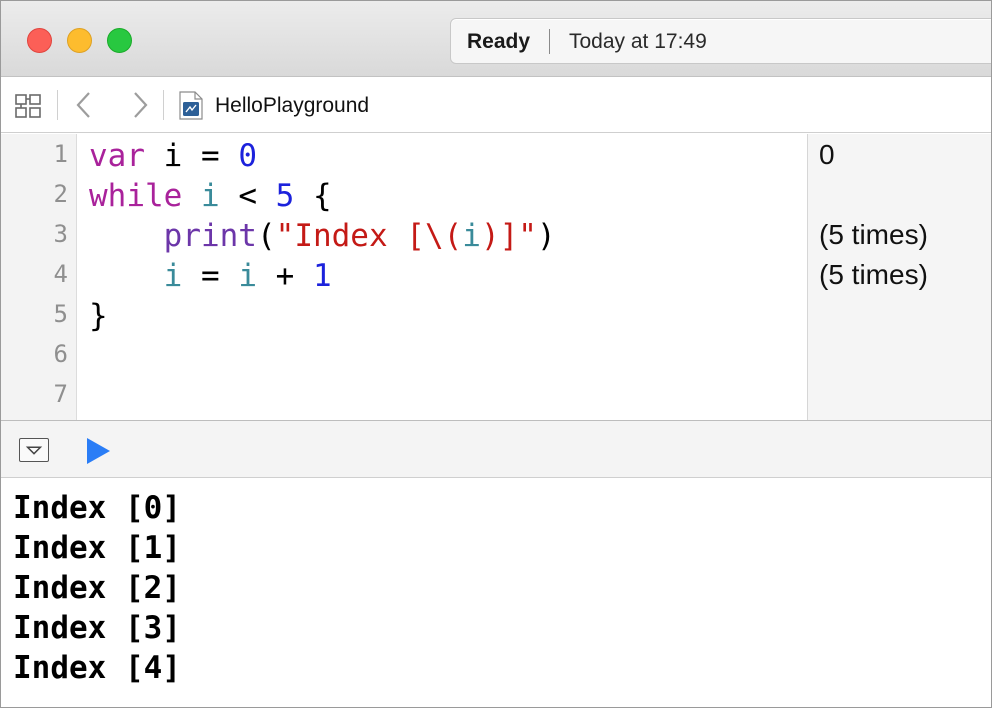  I want to click on line-number-gutter: 1 2 3 4 5 6 7, so click(39, 277).